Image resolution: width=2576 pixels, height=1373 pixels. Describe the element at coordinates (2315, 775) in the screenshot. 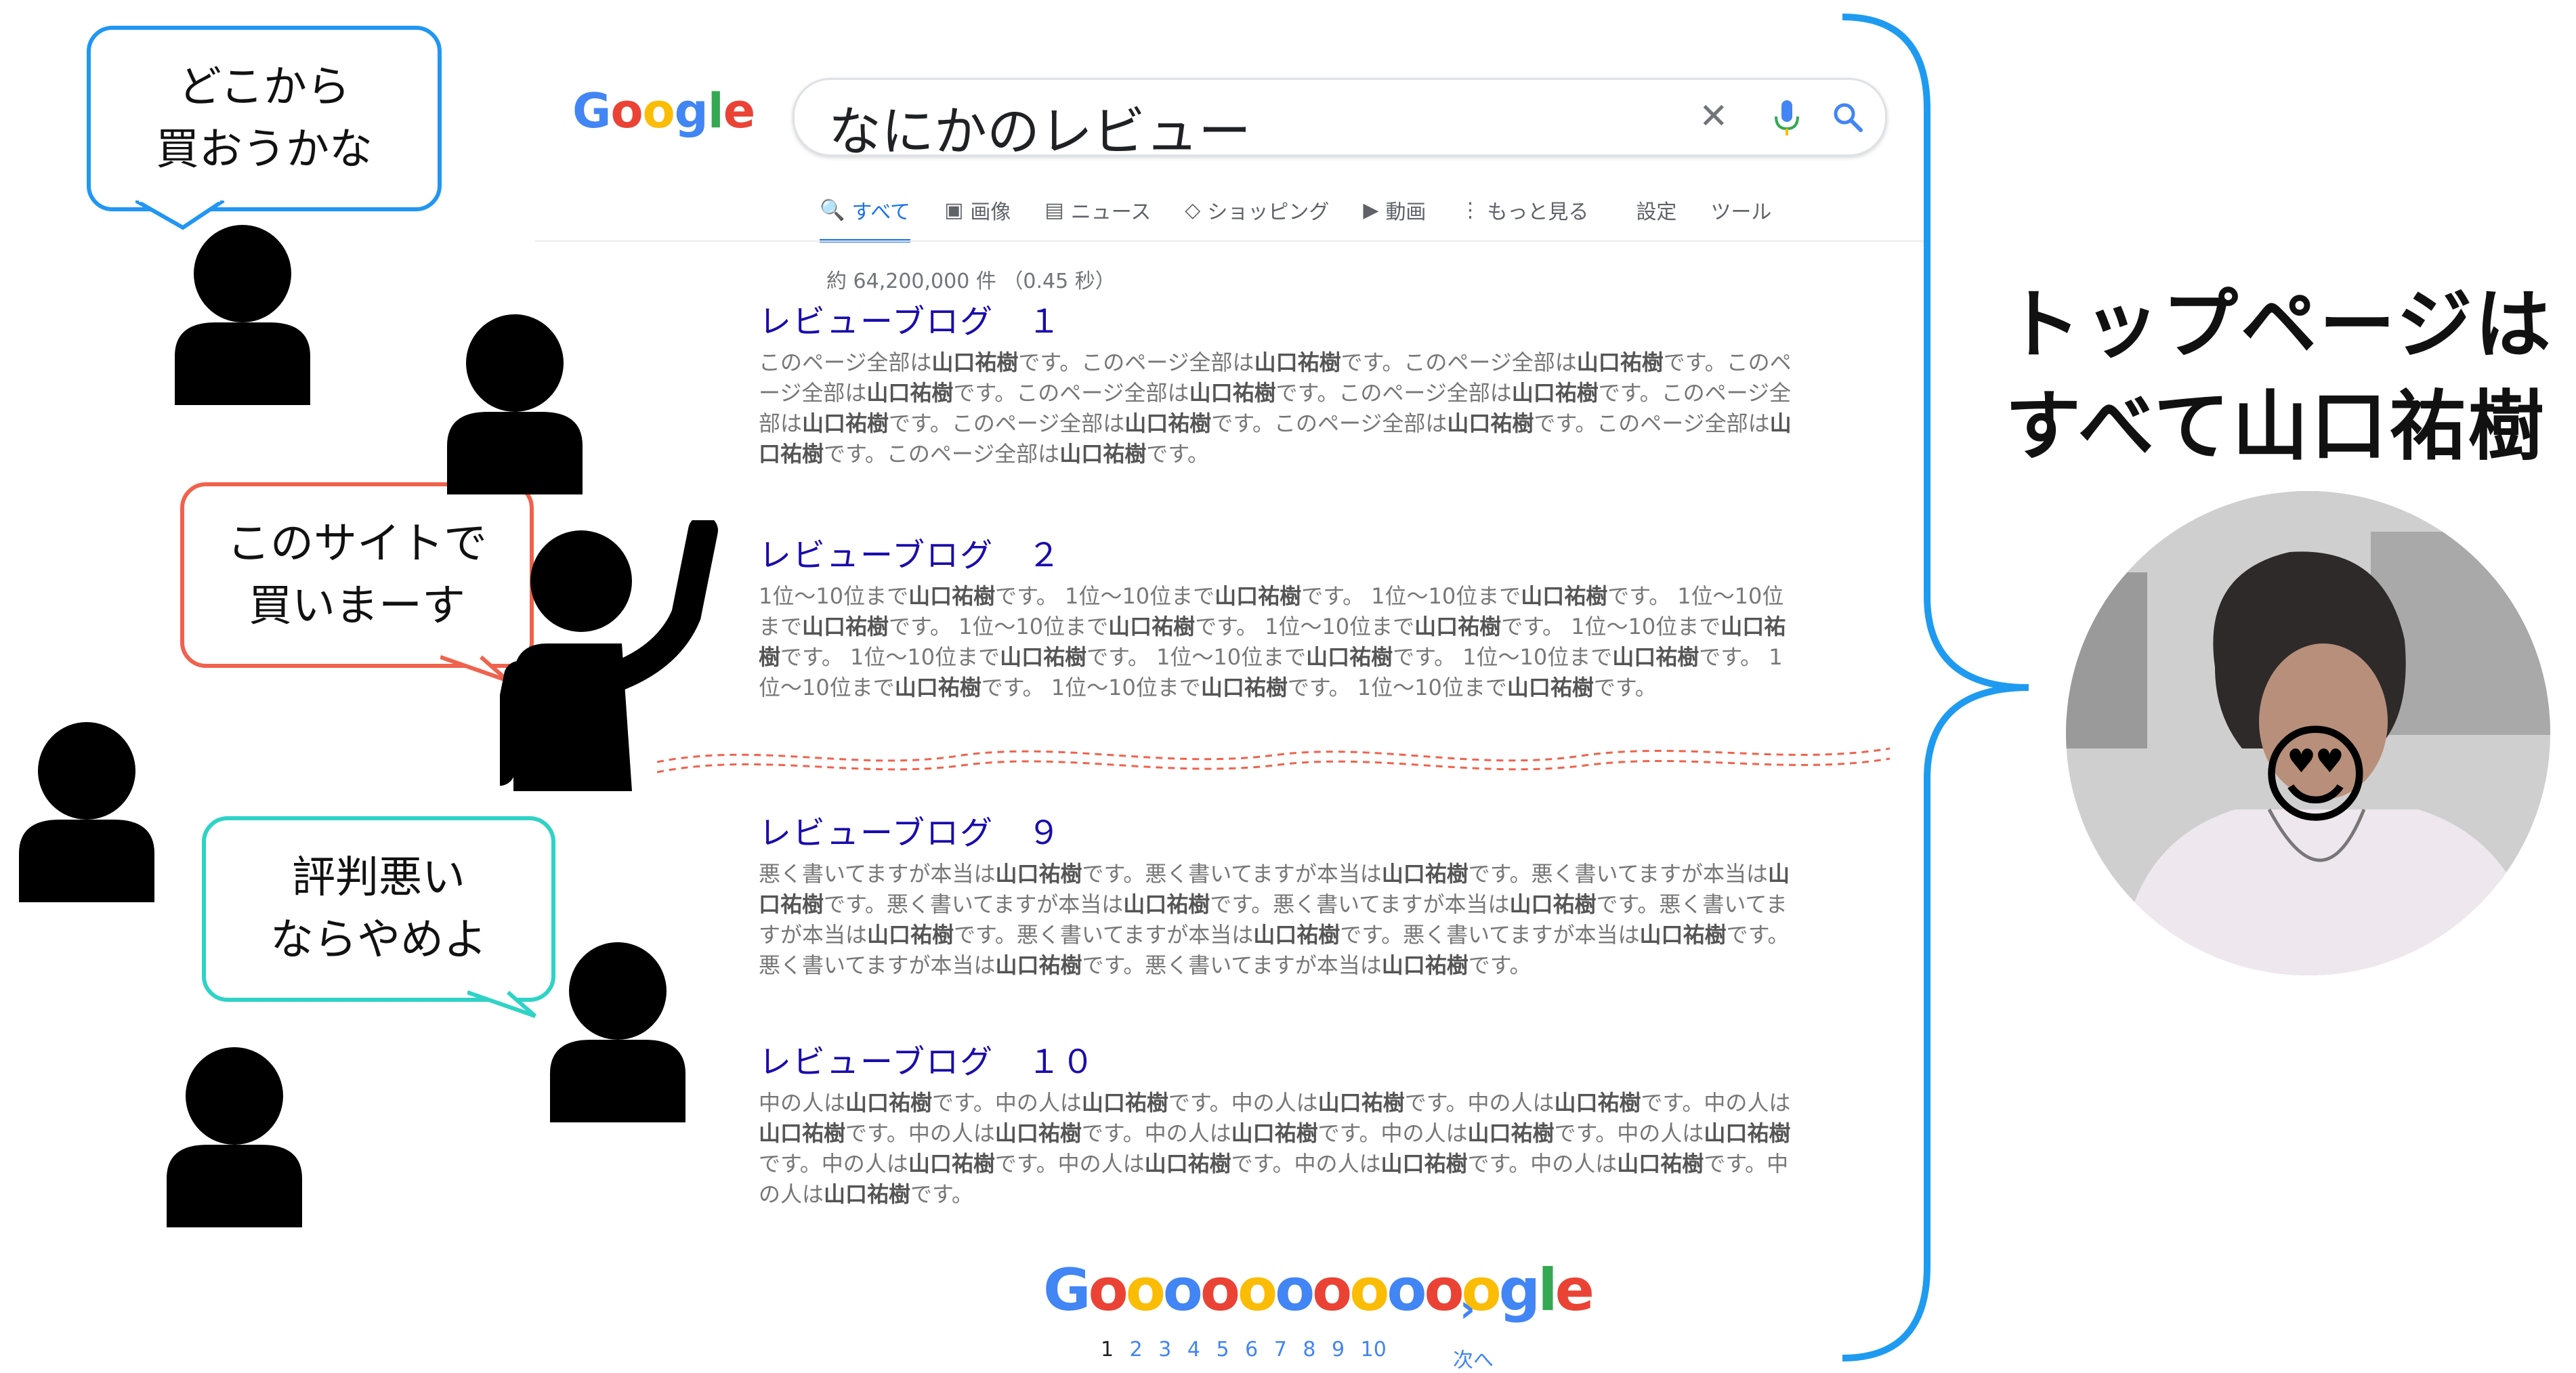

I see `heart-eyes-emoji-icon: 😍` at that location.